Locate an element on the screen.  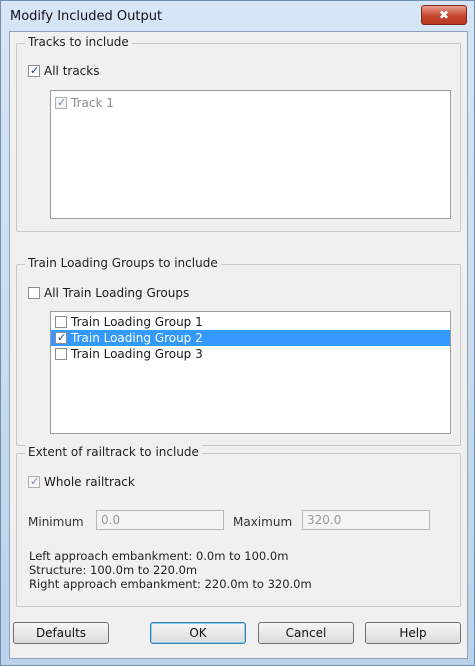
tlg-2-label: Train Loading Group 2 is located at coordinates (137, 338).